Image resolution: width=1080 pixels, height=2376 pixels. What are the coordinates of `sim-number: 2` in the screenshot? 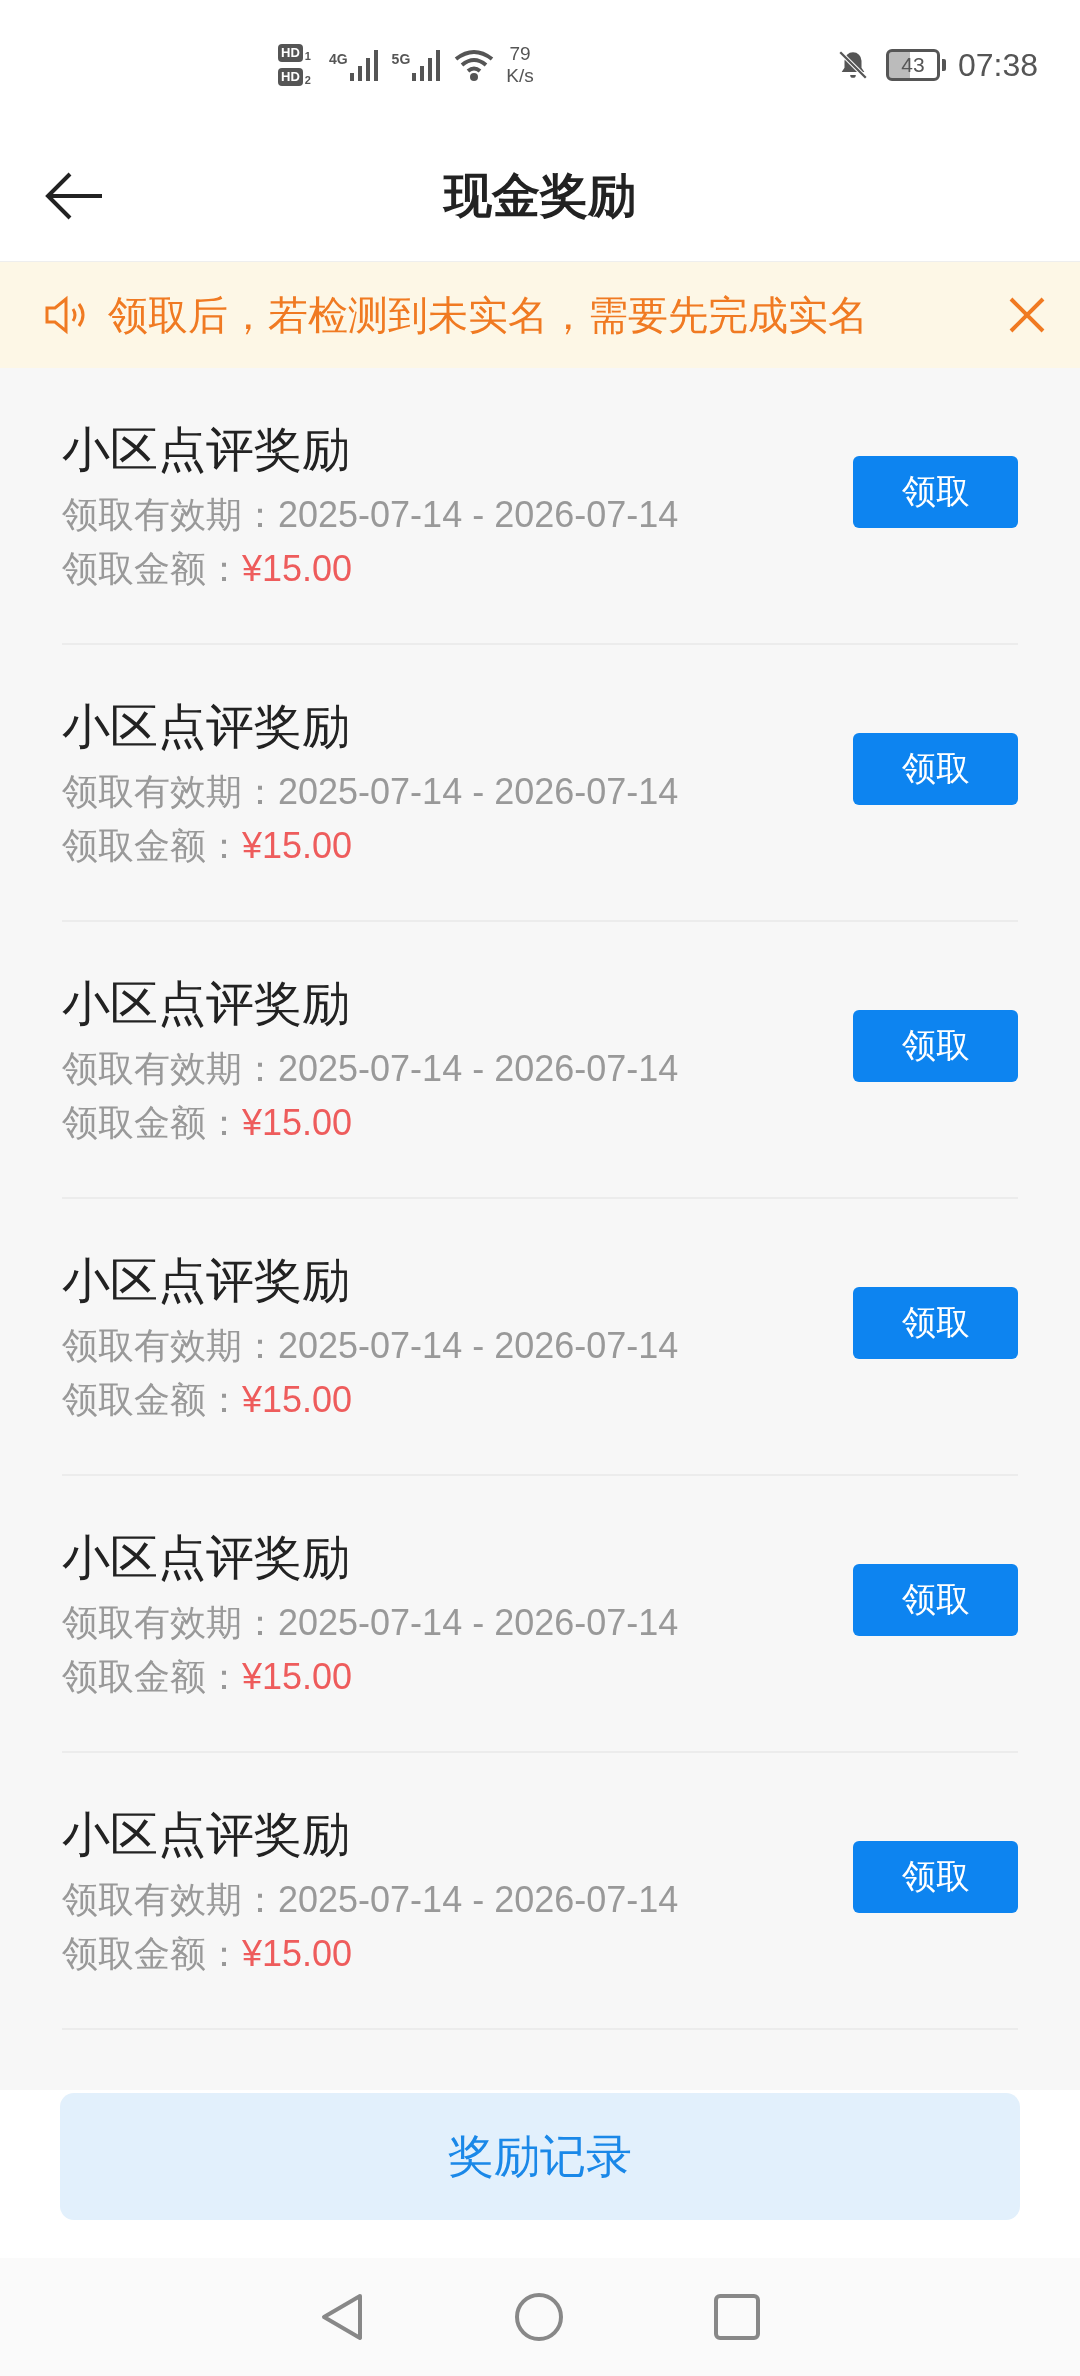 It's located at (307, 80).